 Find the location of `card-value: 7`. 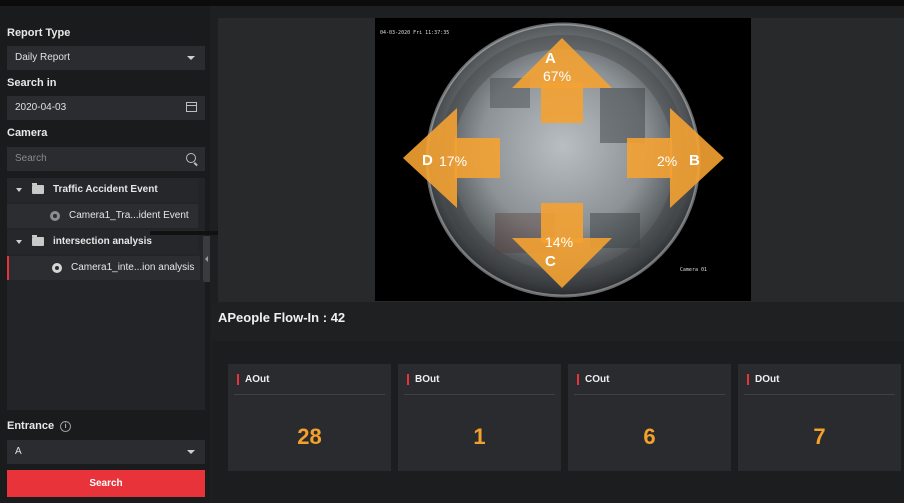

card-value: 7 is located at coordinates (819, 436).